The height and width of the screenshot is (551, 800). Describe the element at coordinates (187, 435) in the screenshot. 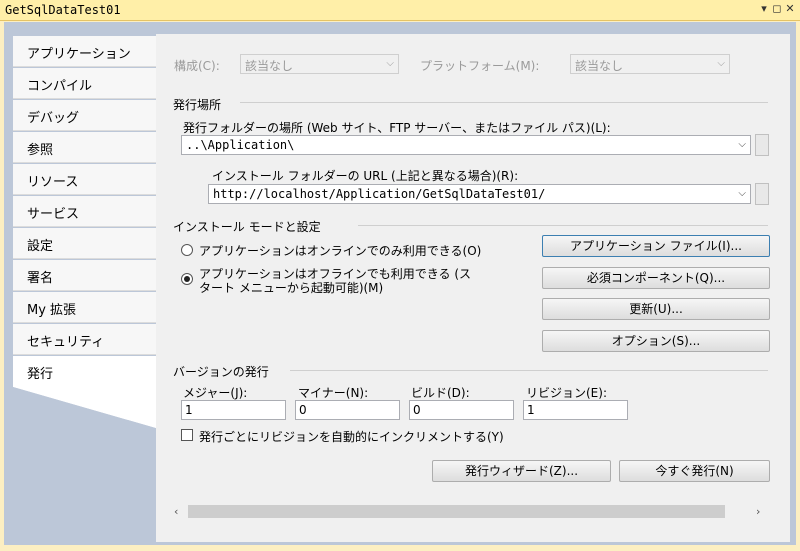

I see `auto-increment-checkbox` at that location.